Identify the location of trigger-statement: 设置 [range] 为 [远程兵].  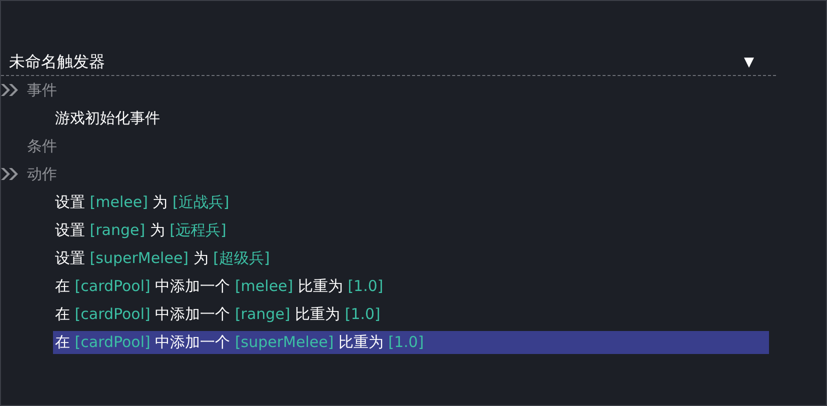
(140, 230).